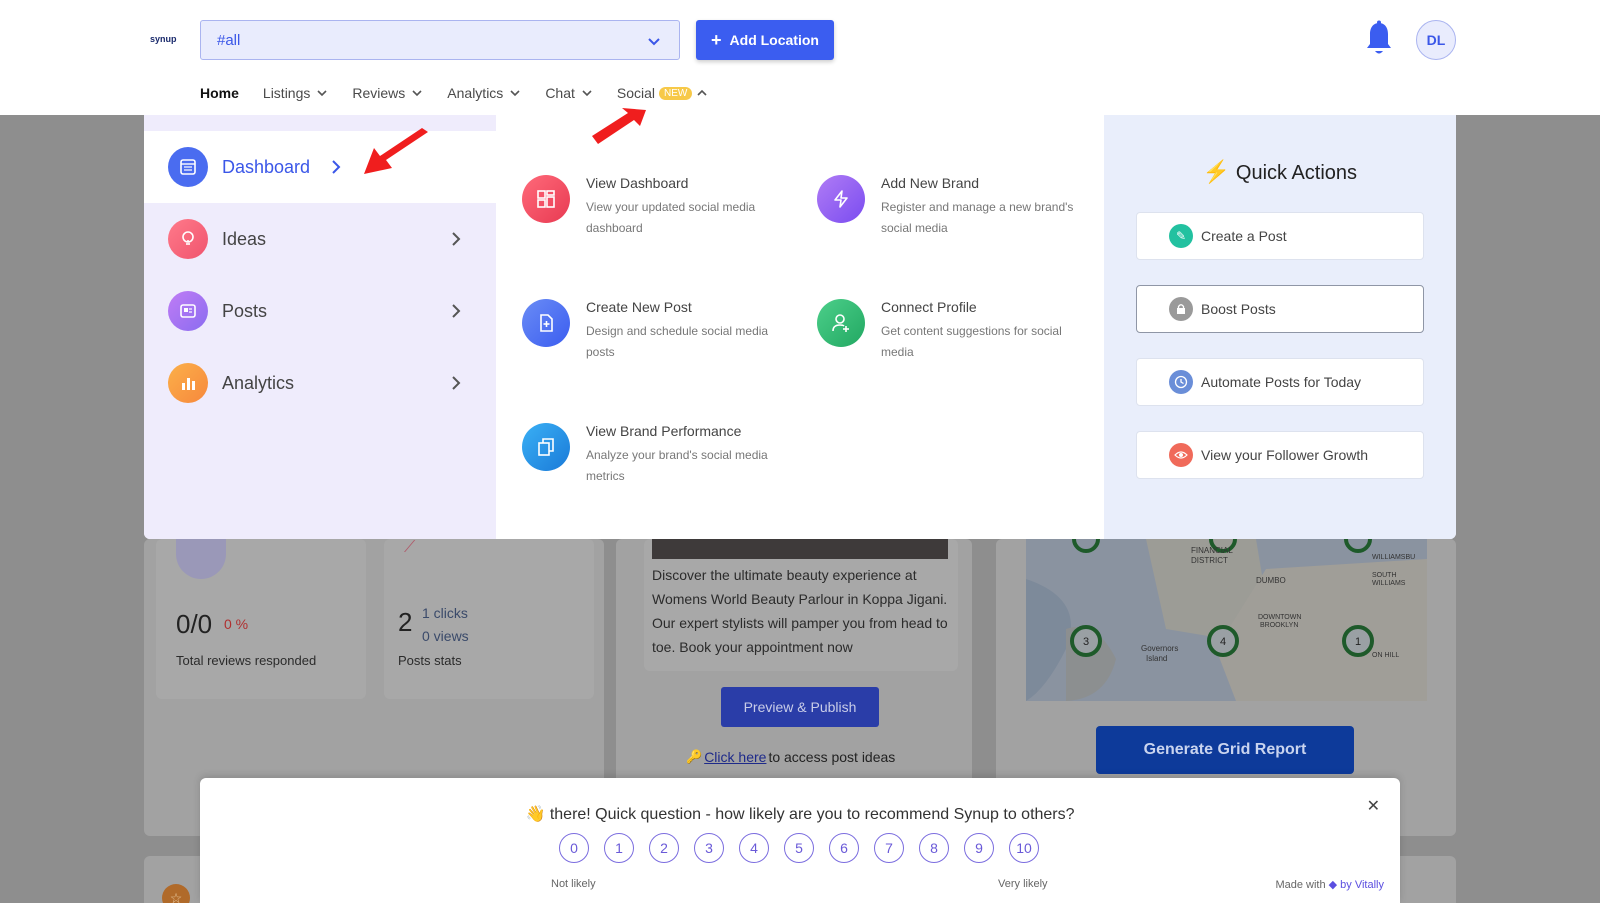 Image resolution: width=1600 pixels, height=903 pixels. Describe the element at coordinates (1384, 575) in the screenshot. I see `svg-text: SOUTH` at that location.